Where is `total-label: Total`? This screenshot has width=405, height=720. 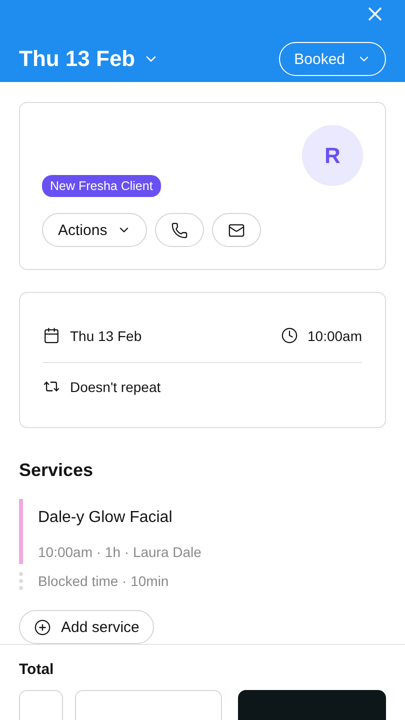 total-label: Total is located at coordinates (37, 669).